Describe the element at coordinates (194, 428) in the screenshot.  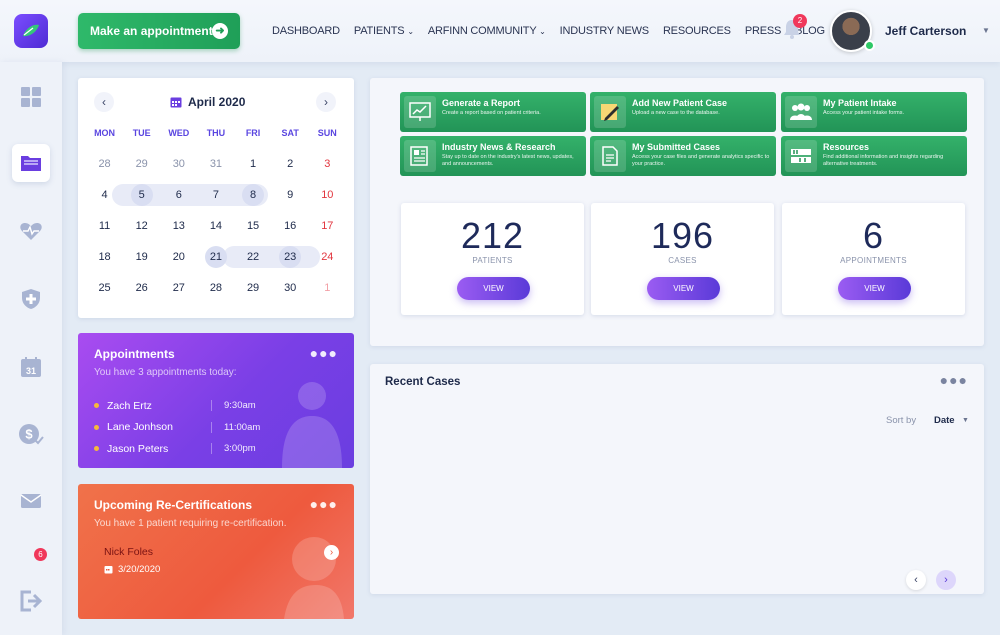
I see `appointment-item: Lane Jonhson 11:00am` at that location.